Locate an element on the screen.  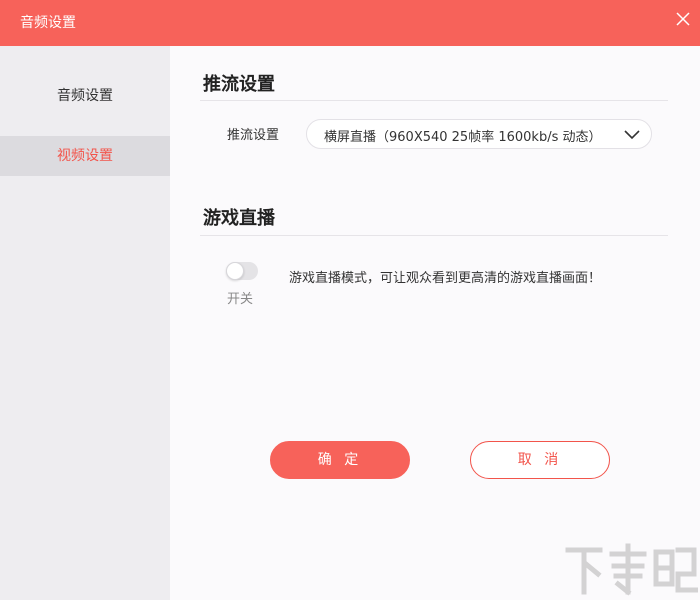
close-button is located at coordinates (683, 19).